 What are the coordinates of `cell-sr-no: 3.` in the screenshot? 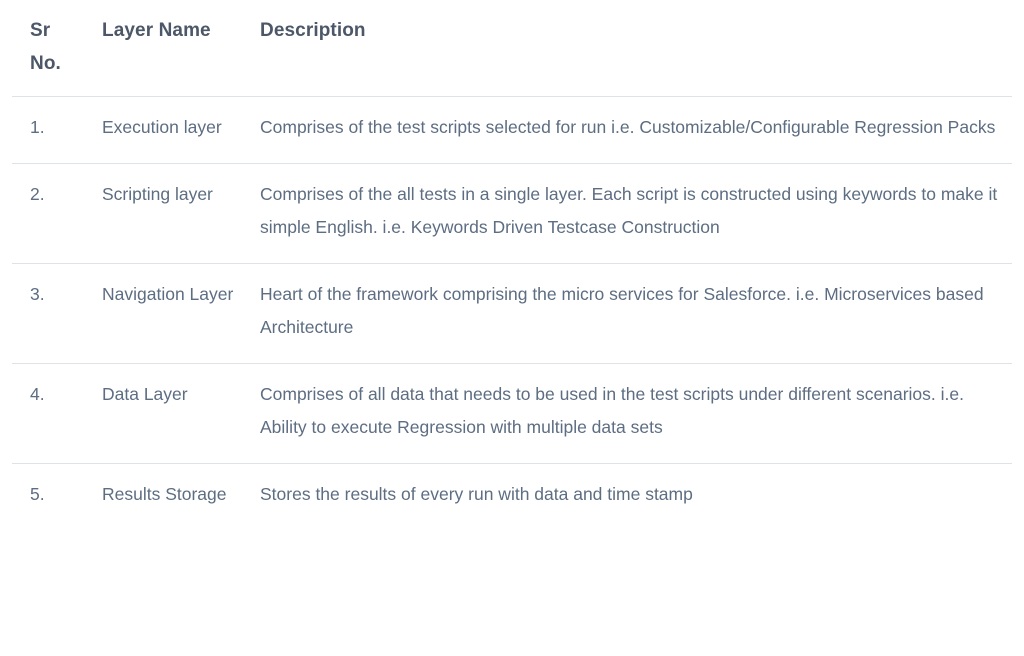 It's located at (50, 313).